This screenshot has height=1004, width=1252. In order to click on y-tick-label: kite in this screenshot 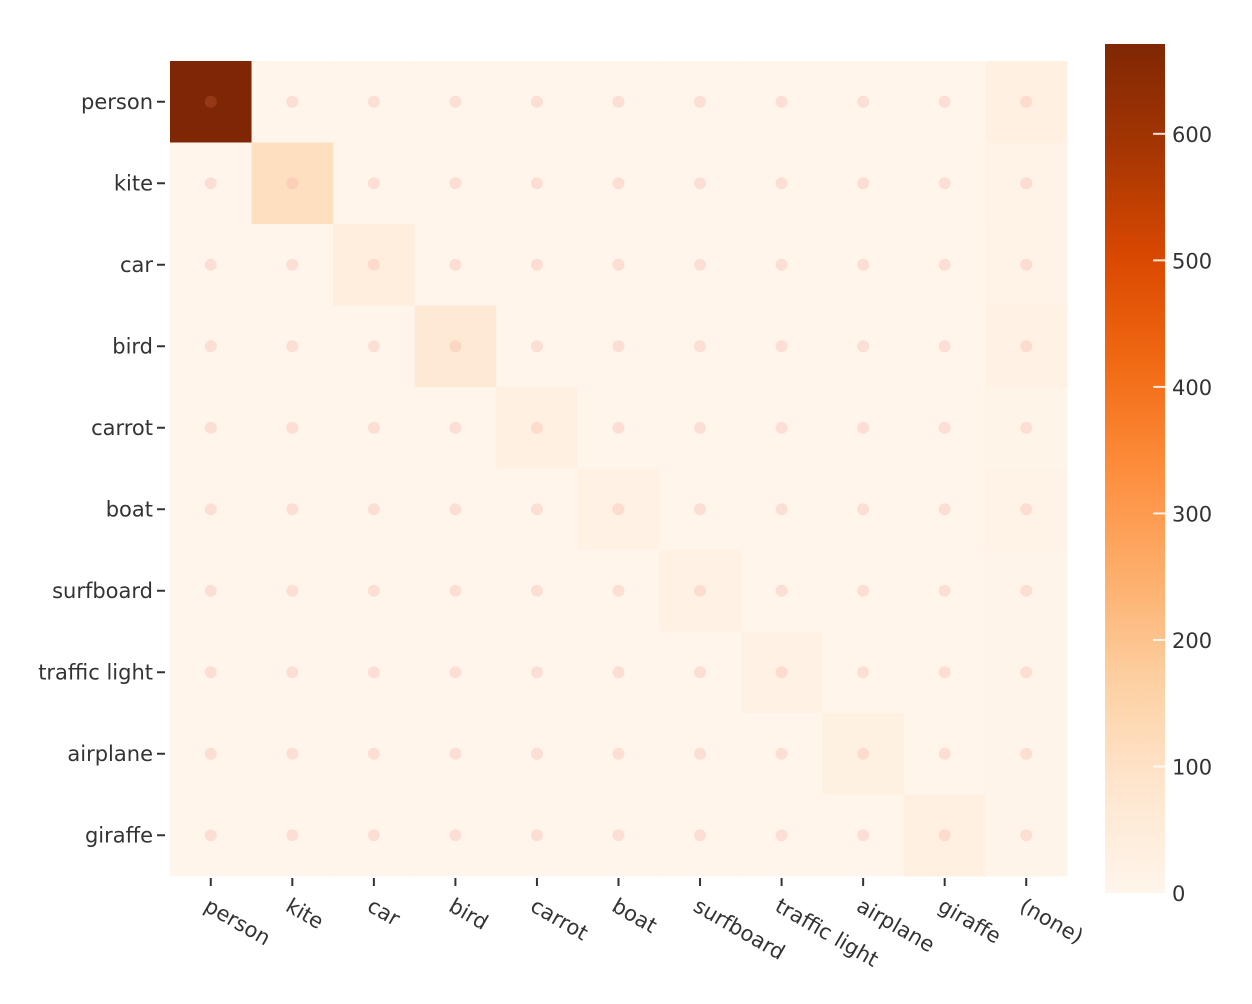, I will do `click(133, 183)`.